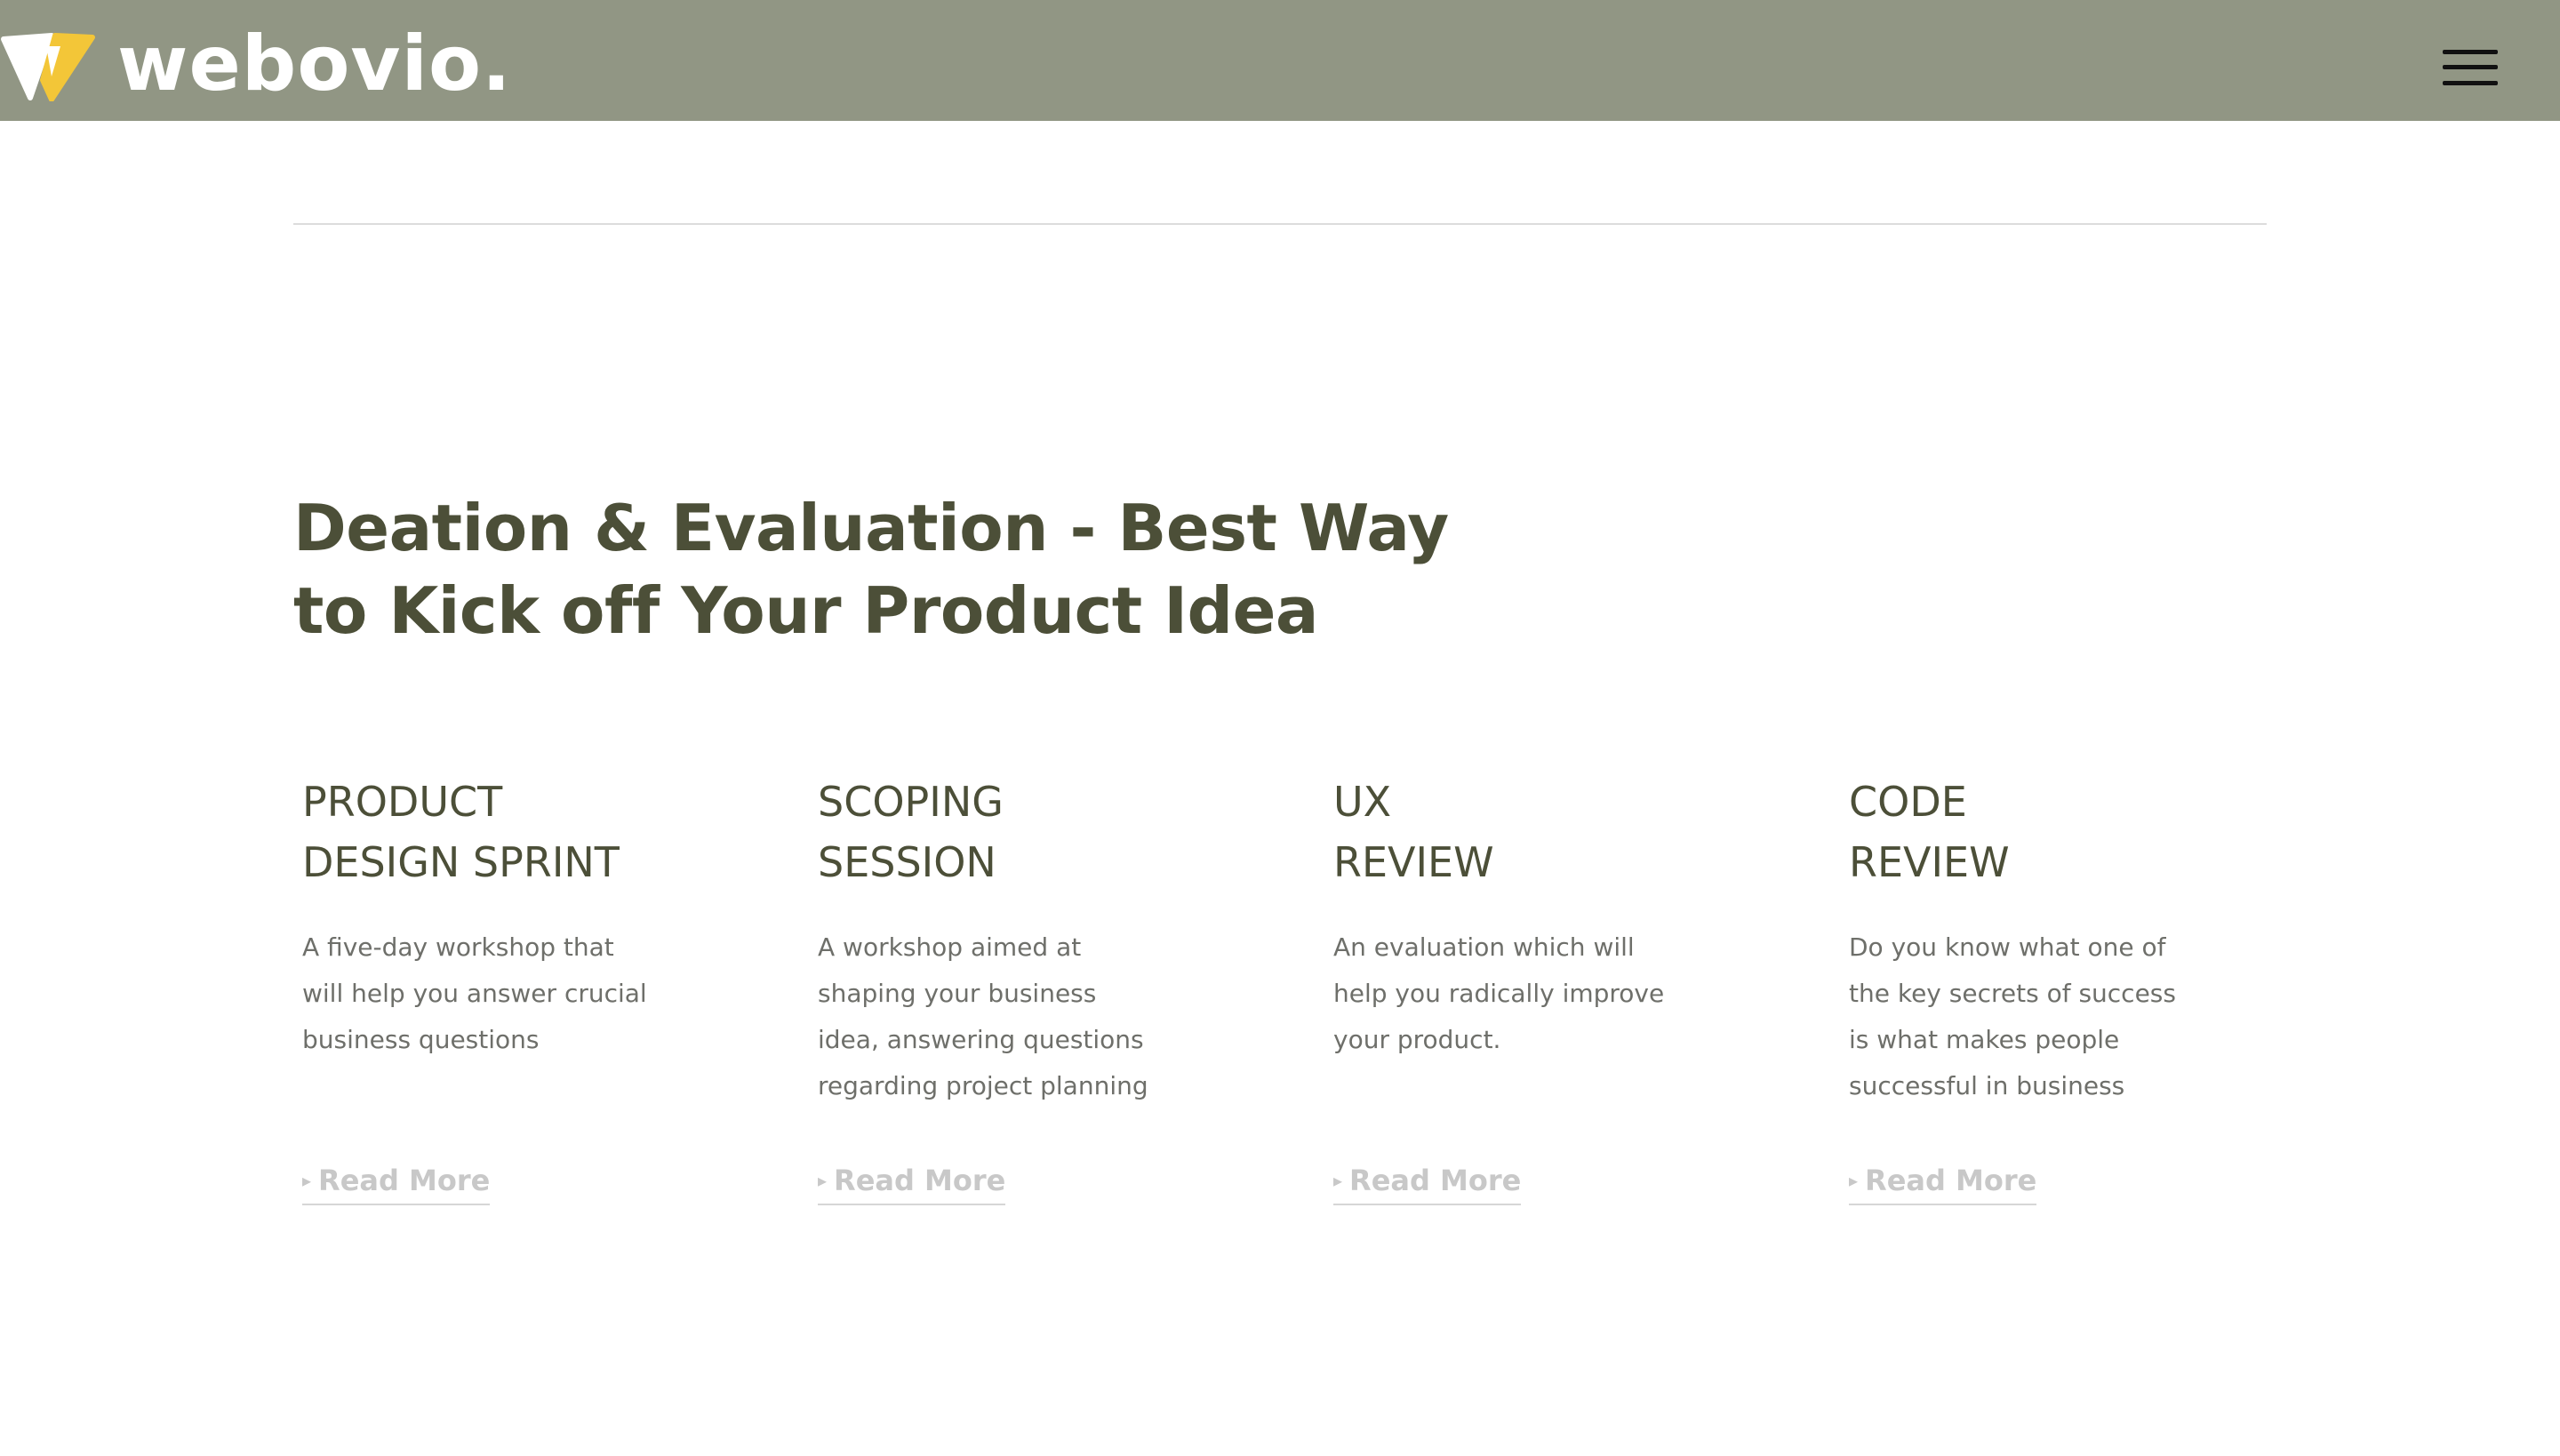 Image resolution: width=2560 pixels, height=1456 pixels. I want to click on card-title: SCOPING SESSION, so click(911, 832).